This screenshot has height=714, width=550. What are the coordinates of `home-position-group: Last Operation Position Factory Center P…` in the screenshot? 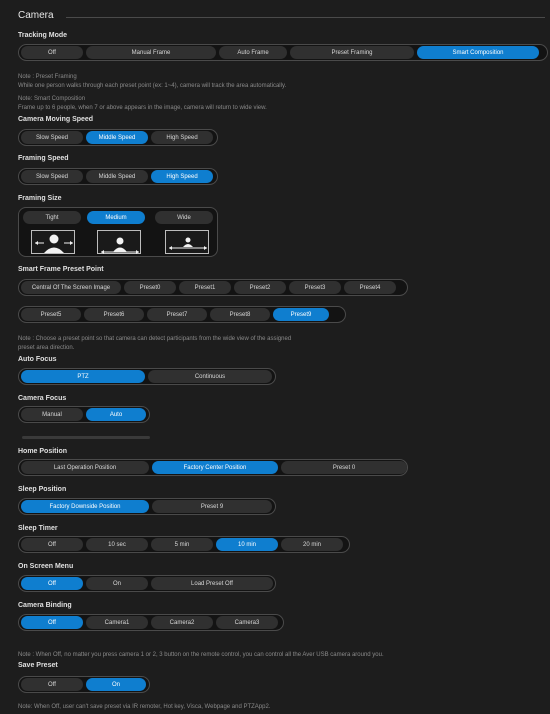 It's located at (213, 467).